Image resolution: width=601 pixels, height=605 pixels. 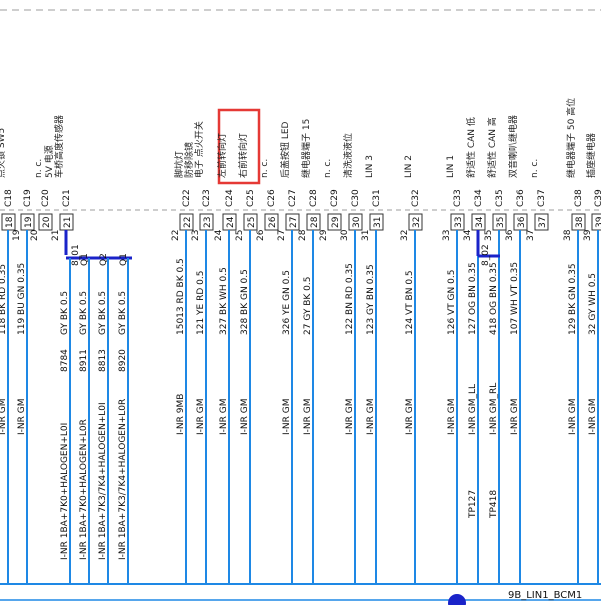 What do you see at coordinates (574, 341) in the screenshot?
I see `connector-column-c38: 继电器端子 50 高位 C38 3838 129 BK GN 0.35 I-NR GM` at bounding box center [574, 341].